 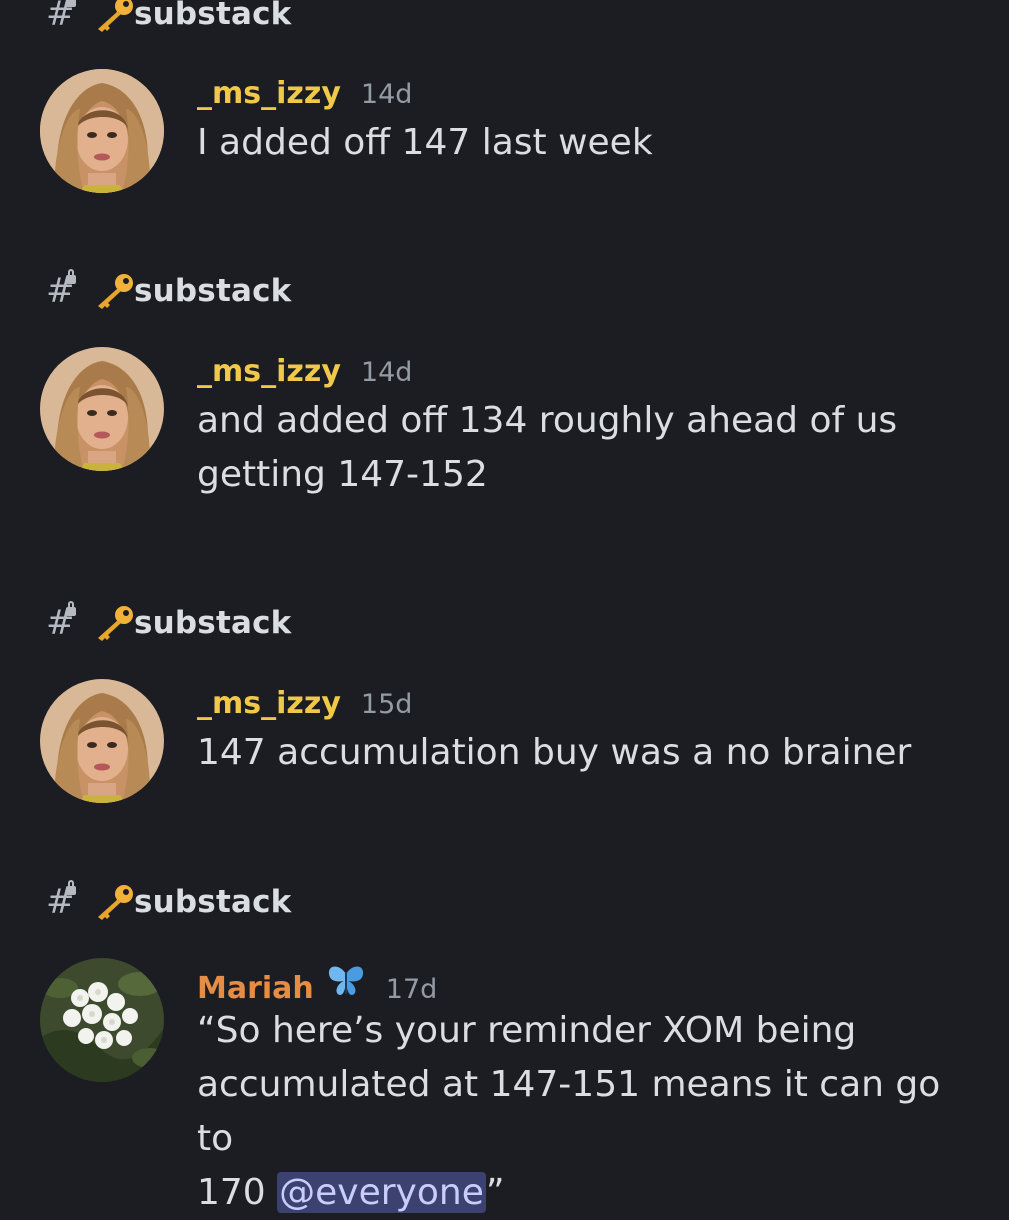 What do you see at coordinates (345, 980) in the screenshot?
I see `butterfly-icon` at bounding box center [345, 980].